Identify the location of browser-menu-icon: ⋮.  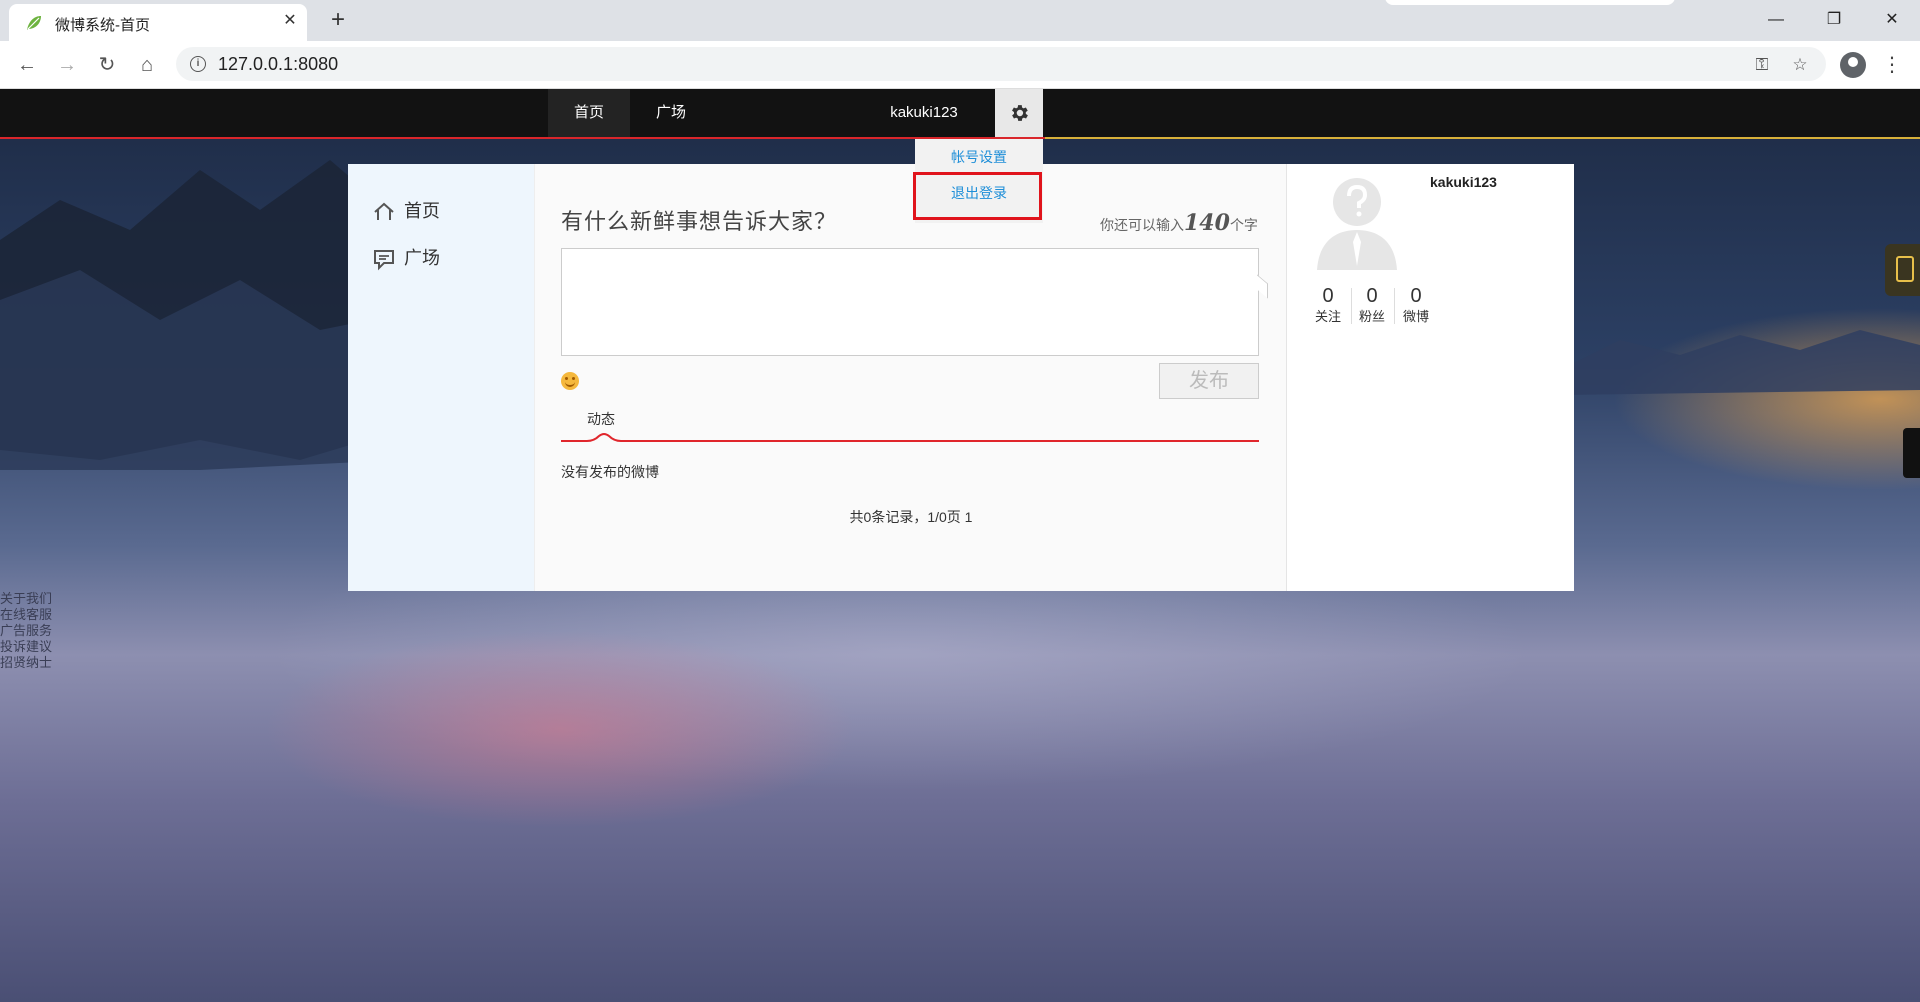
(1892, 65).